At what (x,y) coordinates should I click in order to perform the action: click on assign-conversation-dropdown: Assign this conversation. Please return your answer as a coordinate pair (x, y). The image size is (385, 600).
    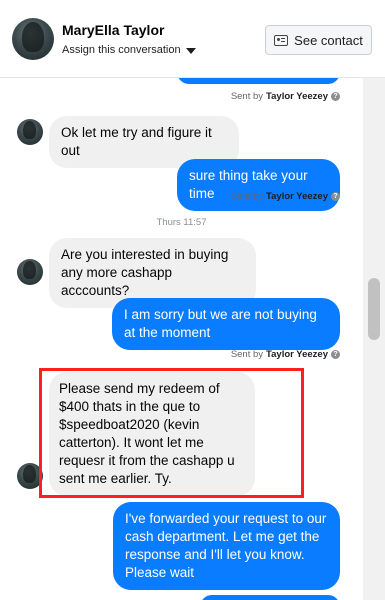
    Looking at the image, I should click on (129, 50).